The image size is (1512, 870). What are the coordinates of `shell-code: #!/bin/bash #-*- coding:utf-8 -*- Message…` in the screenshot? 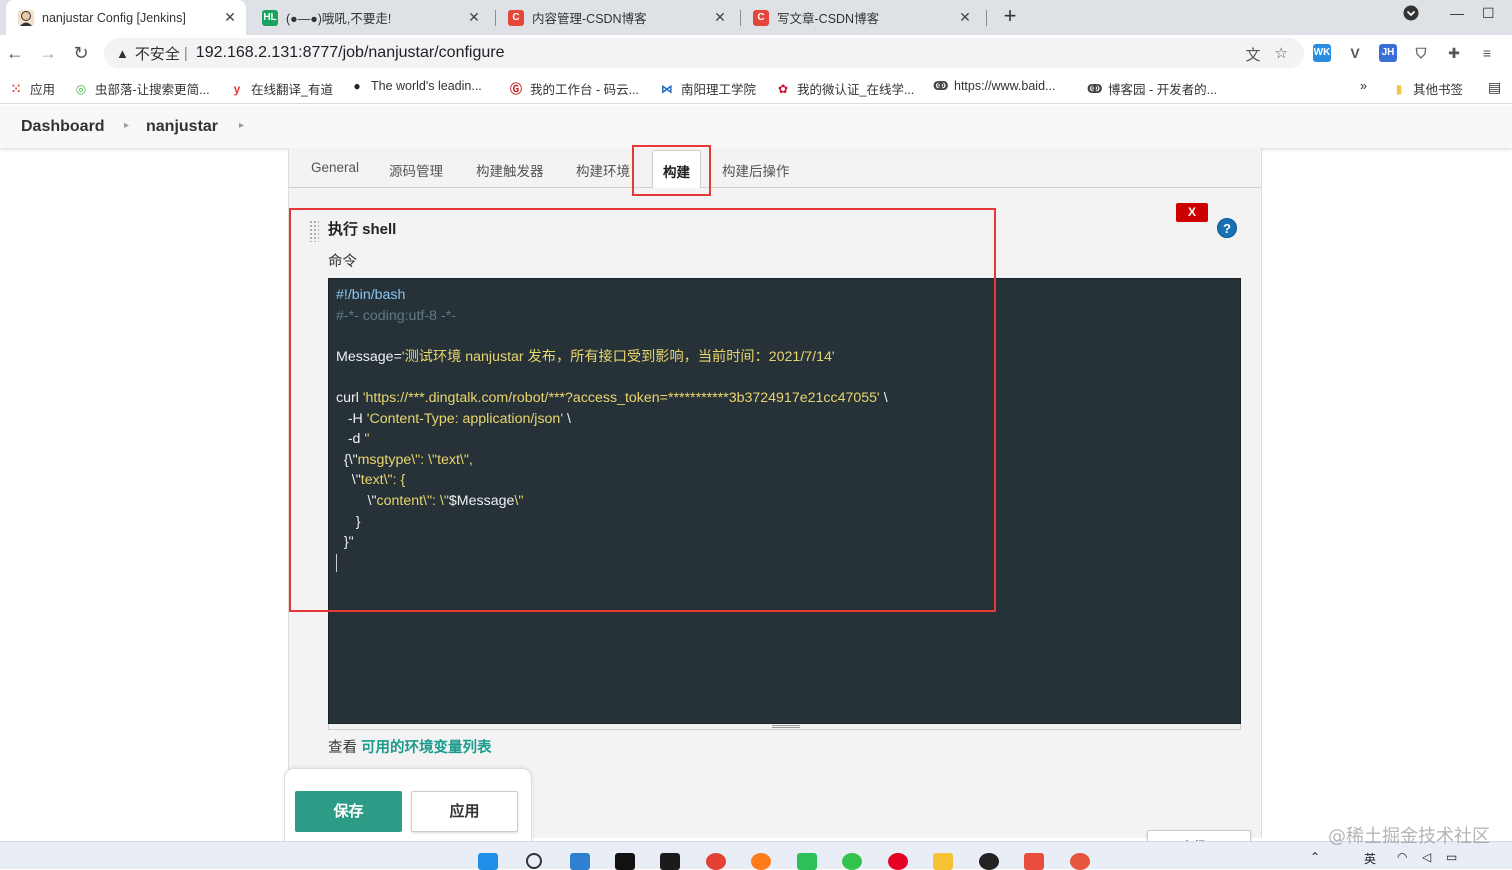 It's located at (612, 429).